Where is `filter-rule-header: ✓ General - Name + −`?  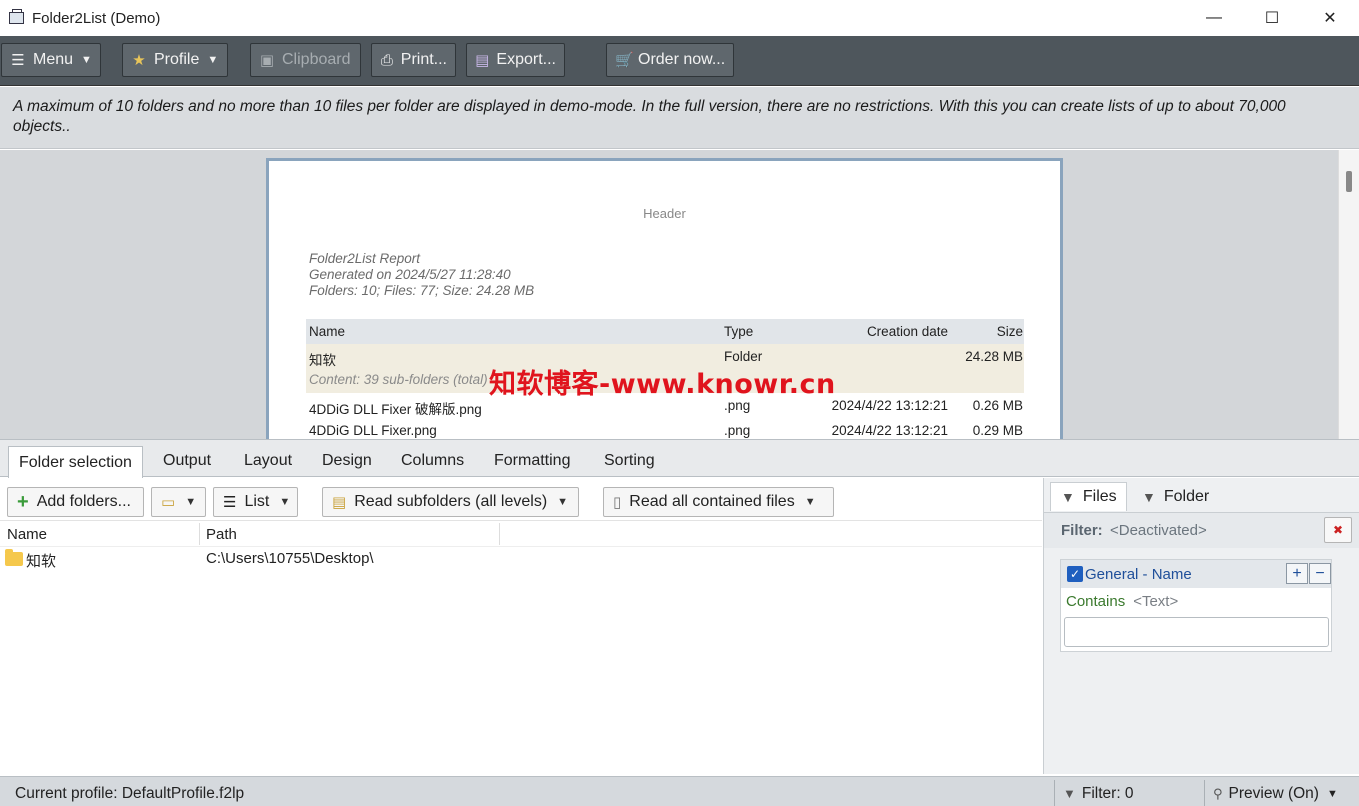 filter-rule-header: ✓ General - Name + − is located at coordinates (1196, 574).